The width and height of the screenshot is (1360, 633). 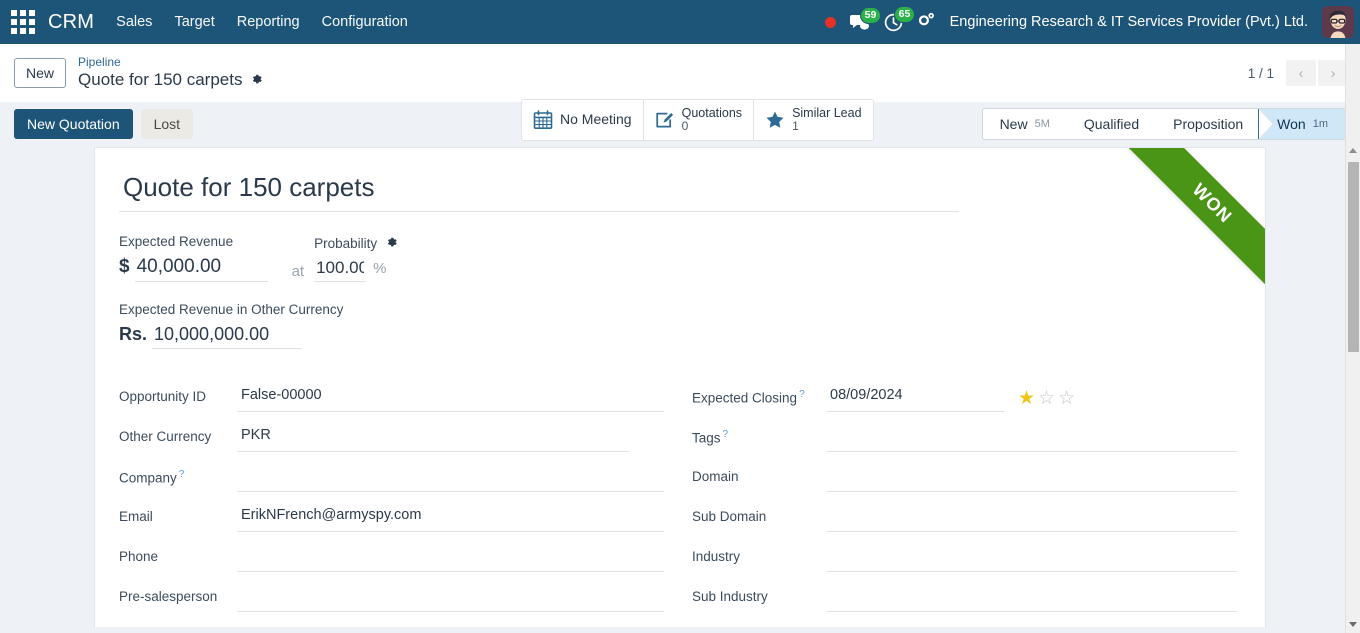 I want to click on value-email, so click(x=450, y=518).